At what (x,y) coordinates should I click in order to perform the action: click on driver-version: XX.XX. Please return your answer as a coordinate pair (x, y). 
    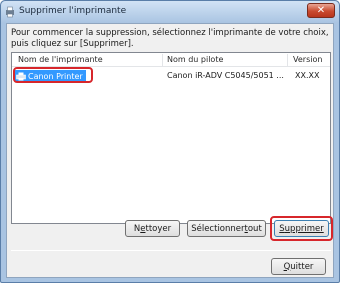
    Looking at the image, I should click on (307, 75).